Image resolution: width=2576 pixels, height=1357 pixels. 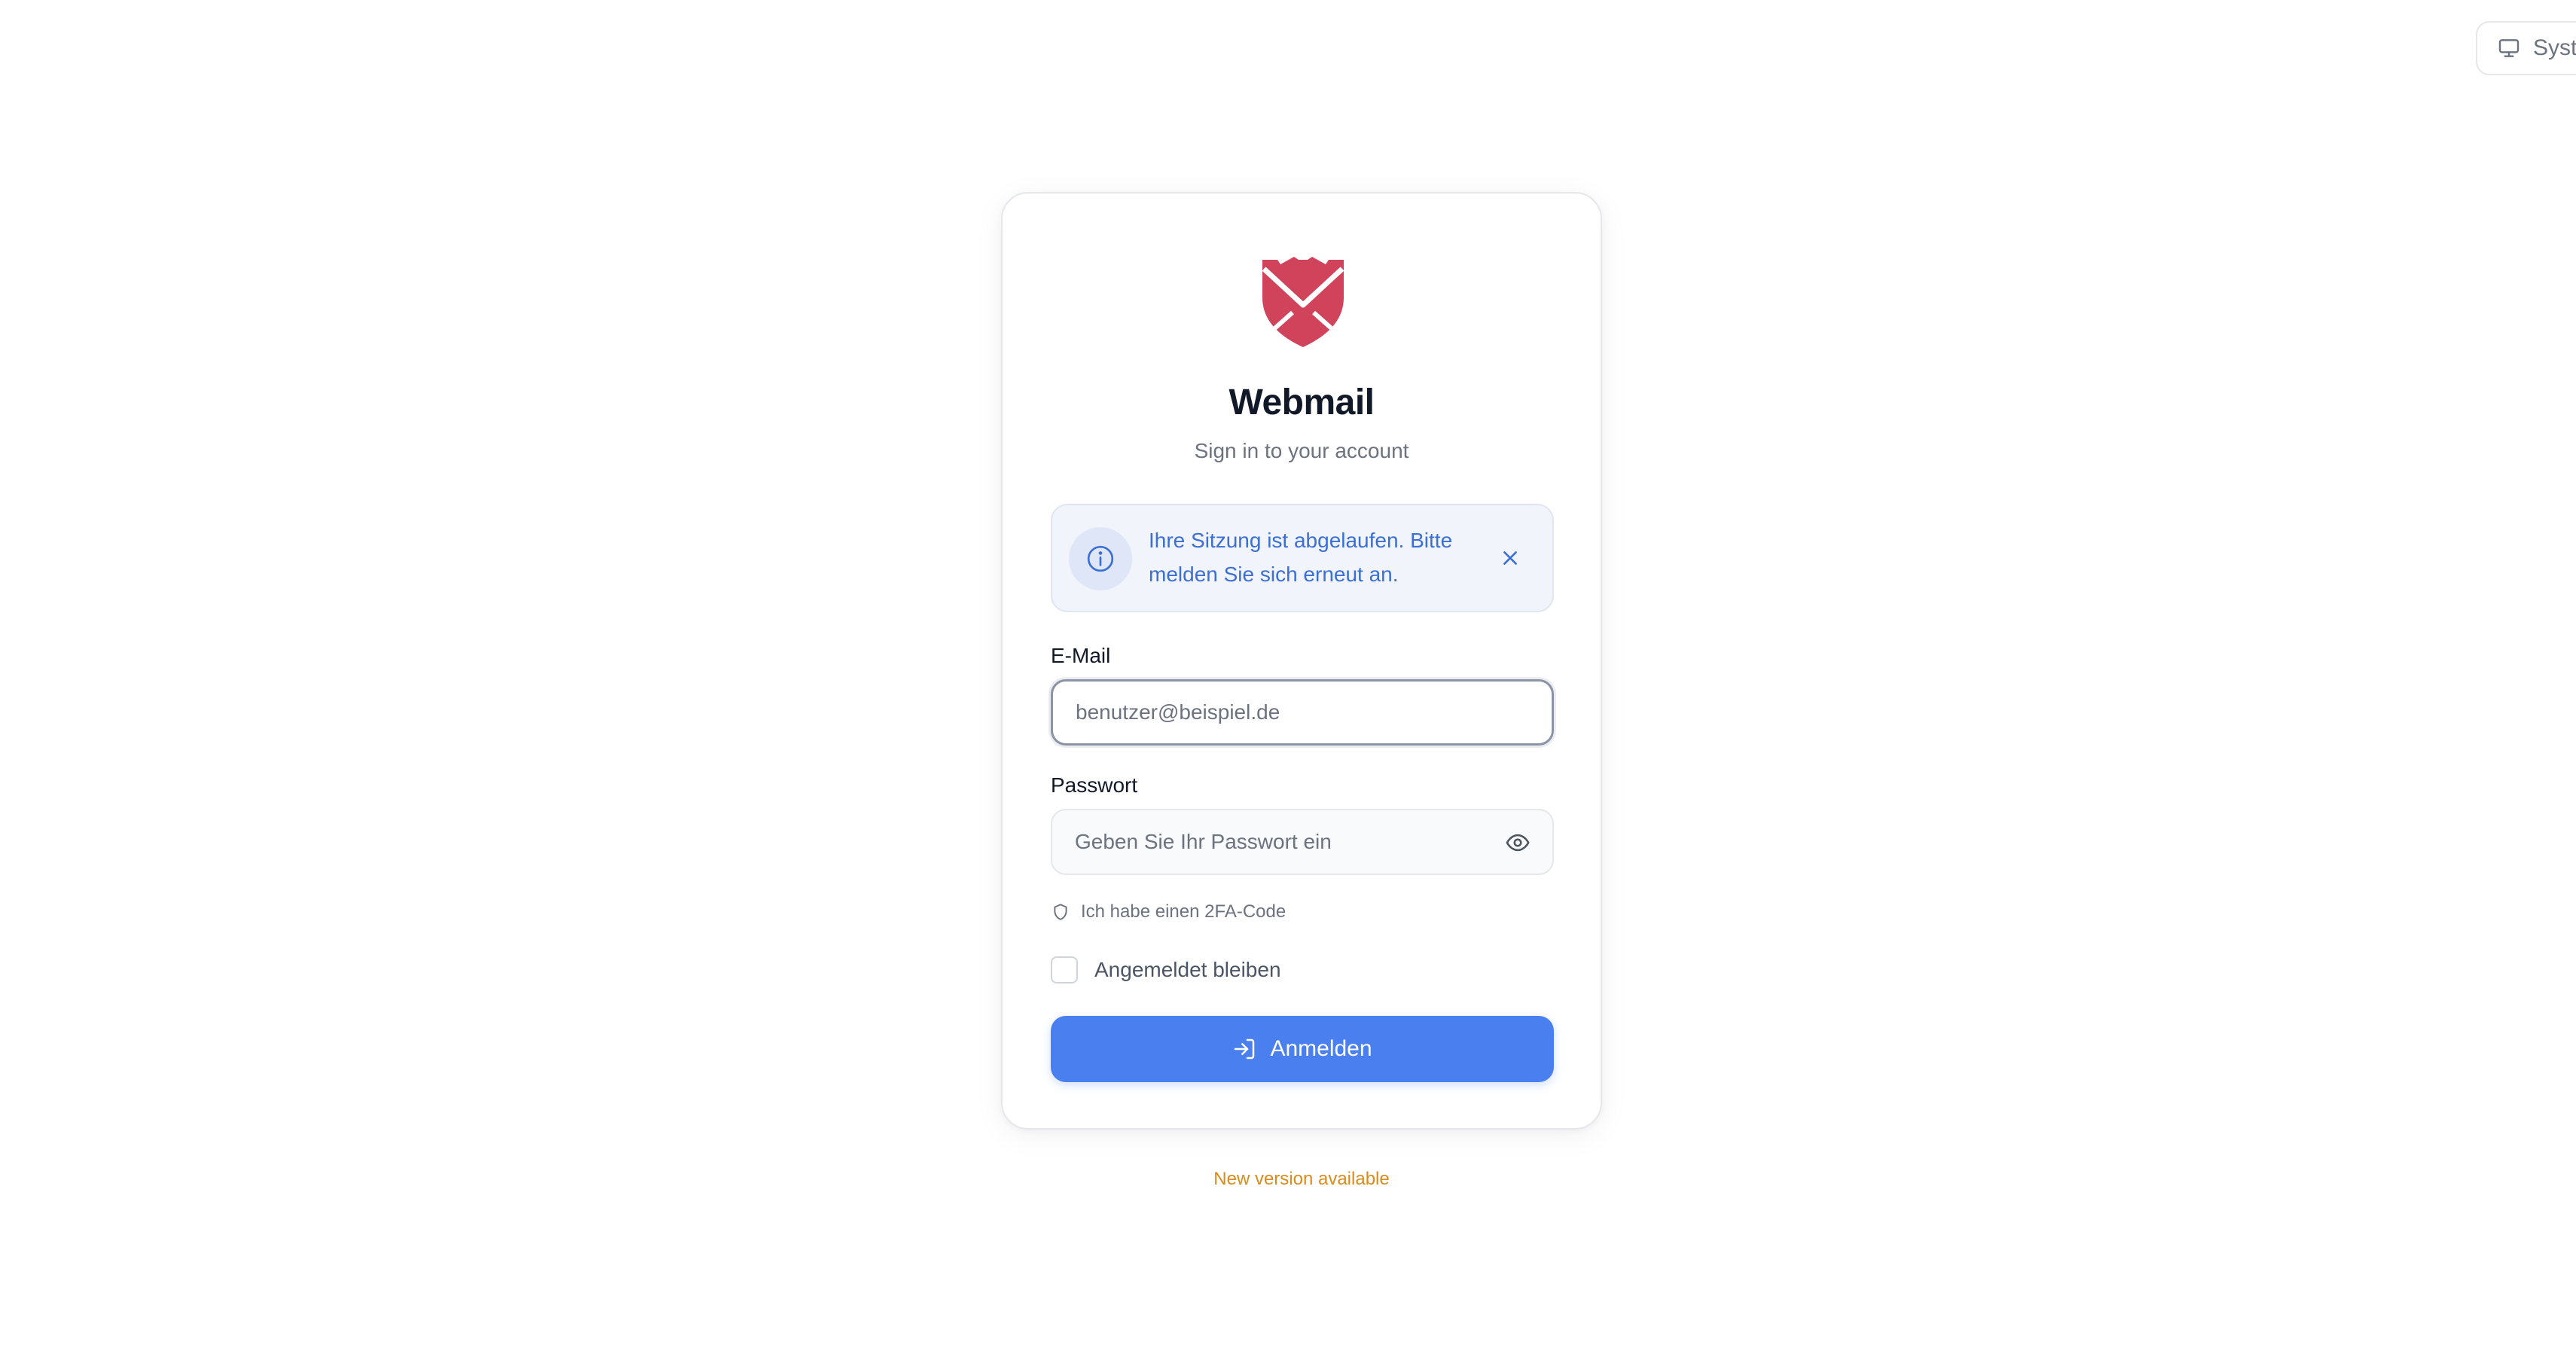 What do you see at coordinates (1081, 655) in the screenshot?
I see `email-label: E-Mail` at bounding box center [1081, 655].